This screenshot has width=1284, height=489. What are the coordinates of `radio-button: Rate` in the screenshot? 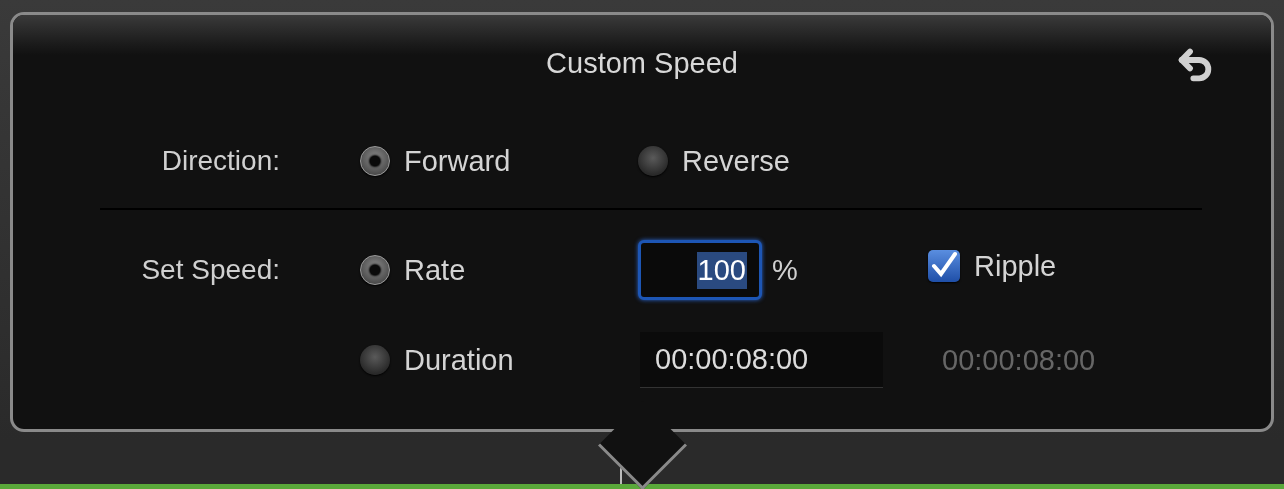 It's located at (413, 270).